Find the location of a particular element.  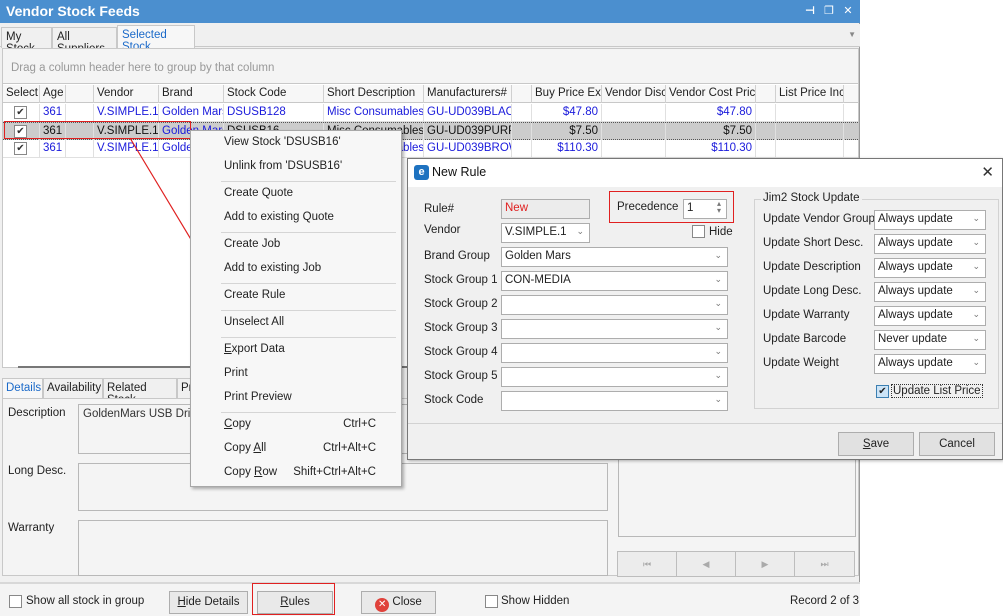

brand-group-select: Golden Mars ⌄ is located at coordinates (614, 257).